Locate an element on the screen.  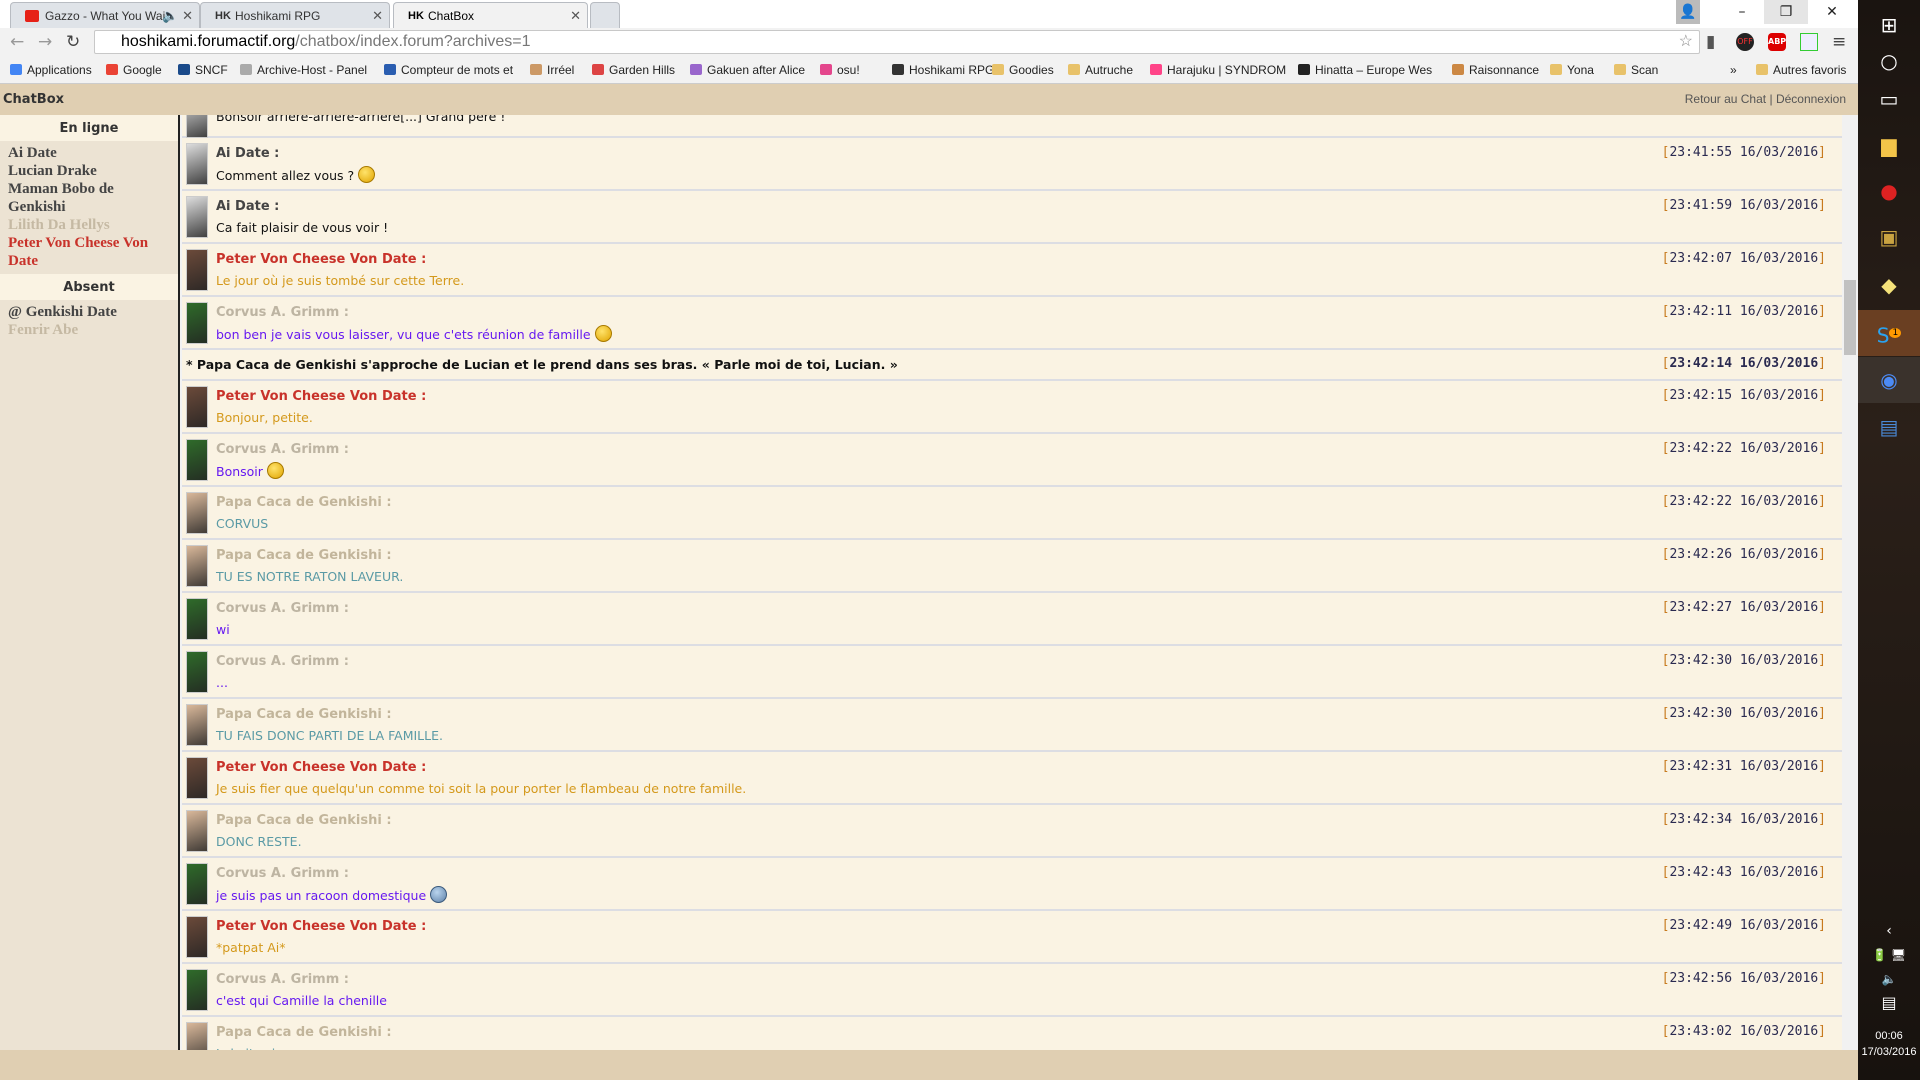
bookmark-item: Archive-Host - Panel is located at coordinates (303, 70).